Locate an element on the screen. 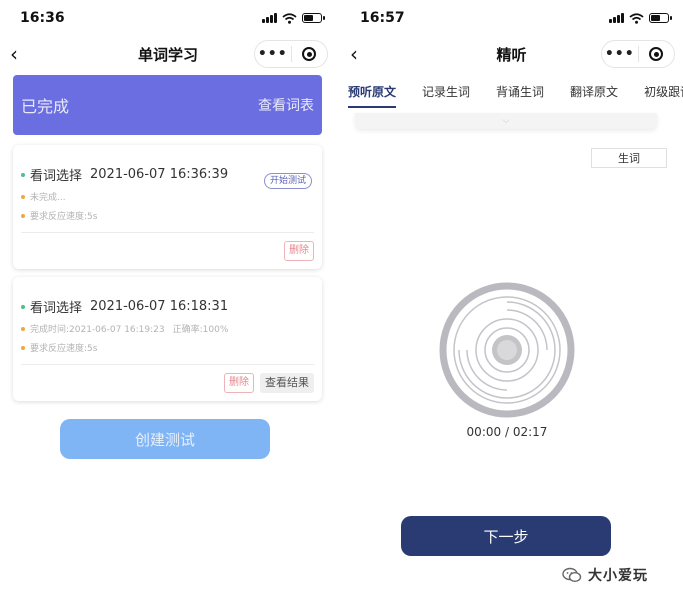 The image size is (683, 604). completed-label: 已完成 is located at coordinates (45, 106).